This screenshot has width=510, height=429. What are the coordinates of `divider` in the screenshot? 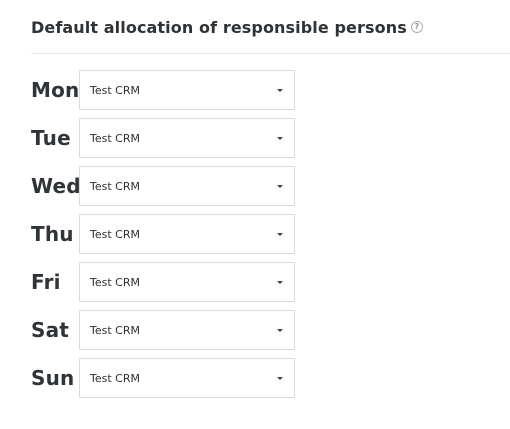 It's located at (270, 53).